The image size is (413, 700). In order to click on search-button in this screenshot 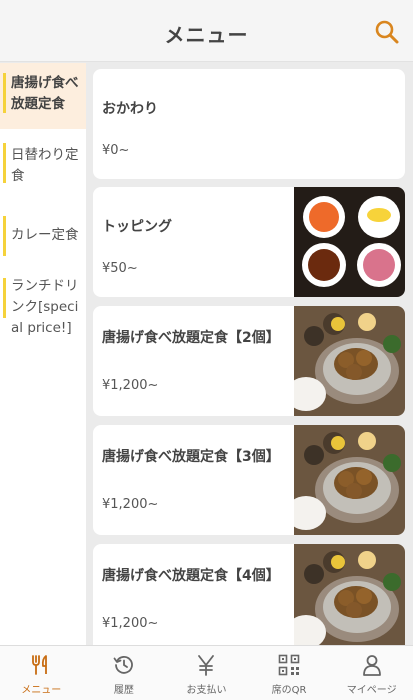, I will do `click(387, 32)`.